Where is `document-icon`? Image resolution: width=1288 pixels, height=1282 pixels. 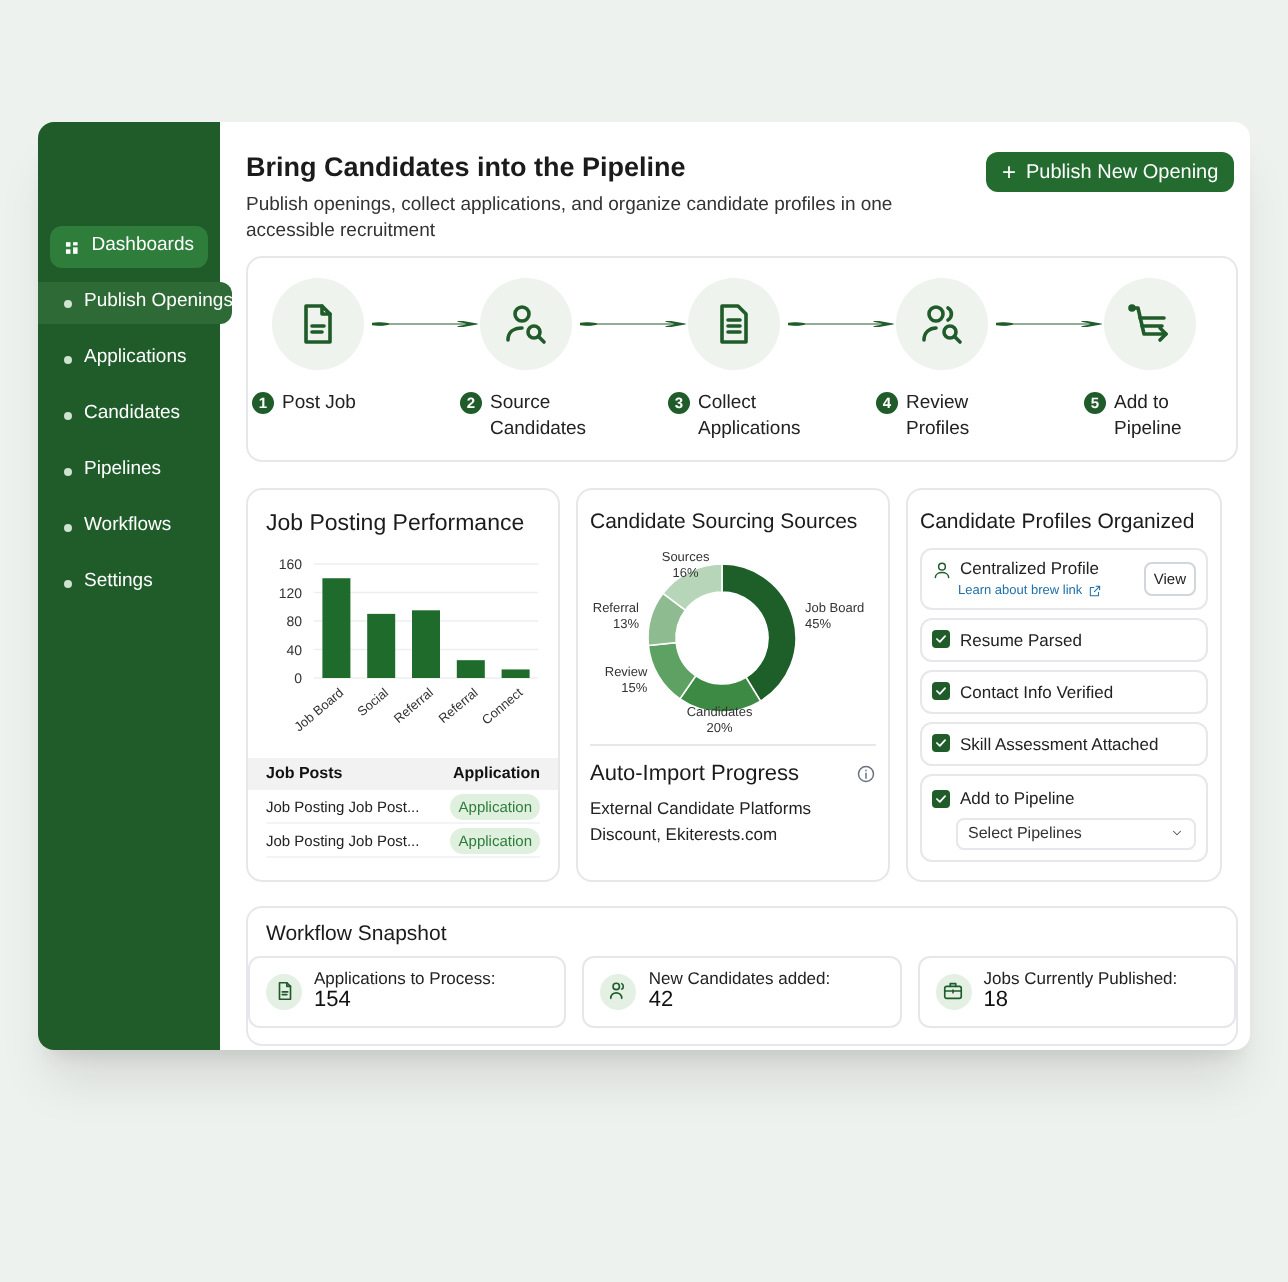
document-icon is located at coordinates (284, 991).